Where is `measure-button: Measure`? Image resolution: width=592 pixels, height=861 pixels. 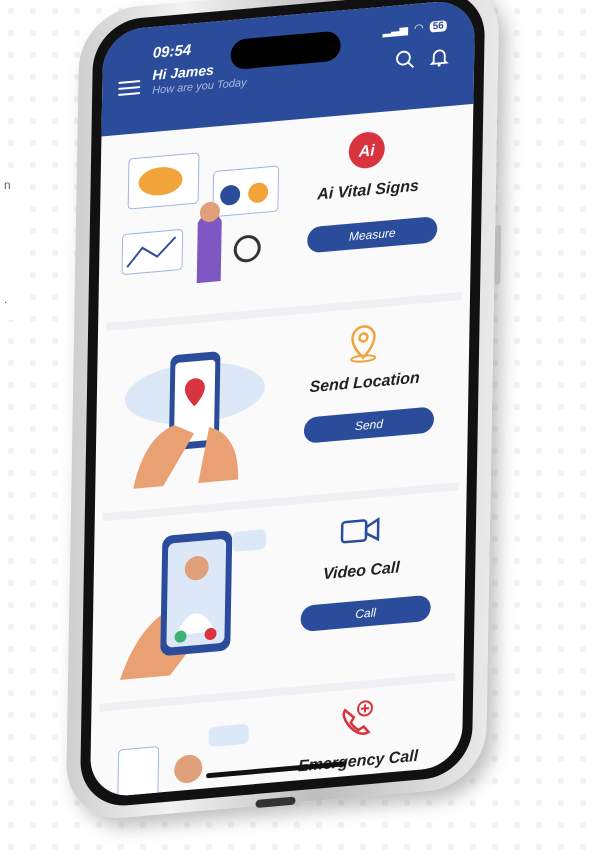
measure-button: Measure is located at coordinates (372, 235).